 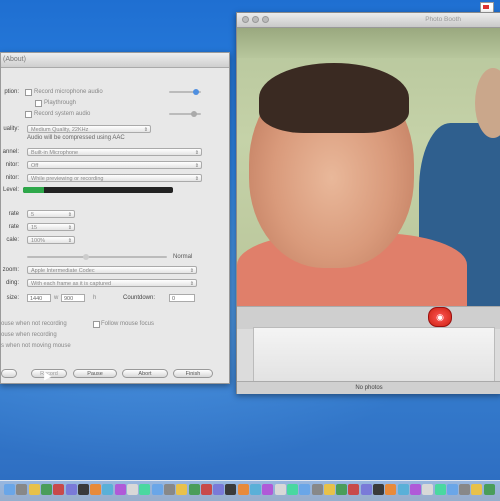 I want to click on channel-row: annel: Built-in Microphone, so click(x=115, y=152).